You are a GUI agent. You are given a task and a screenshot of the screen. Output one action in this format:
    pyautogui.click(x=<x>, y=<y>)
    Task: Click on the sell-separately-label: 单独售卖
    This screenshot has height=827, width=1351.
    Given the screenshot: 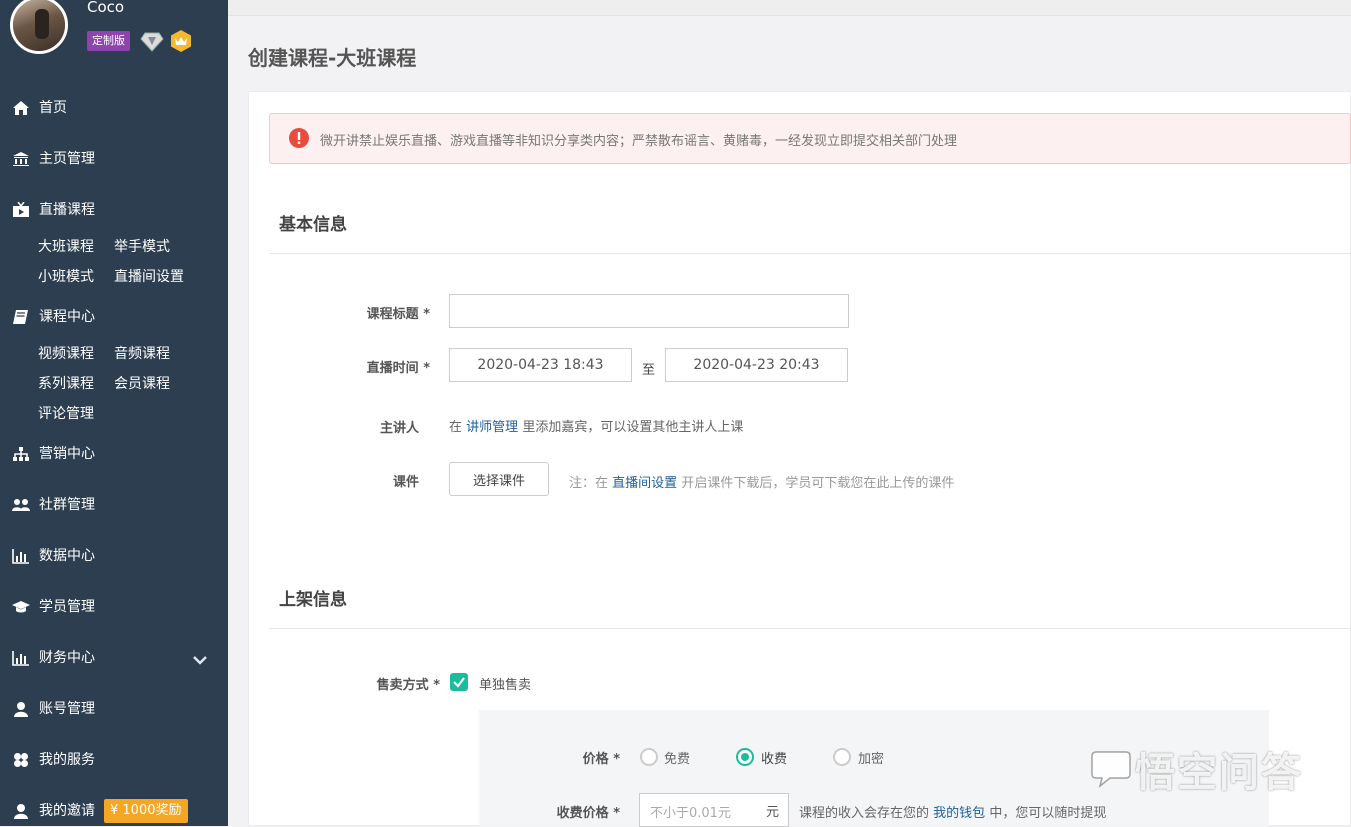 What is the action you would take?
    pyautogui.click(x=505, y=685)
    